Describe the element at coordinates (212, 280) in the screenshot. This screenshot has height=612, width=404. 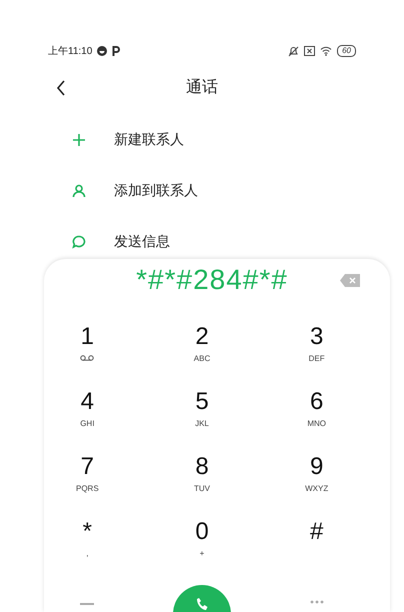
I see `dialed-number: *#*#284#*#` at that location.